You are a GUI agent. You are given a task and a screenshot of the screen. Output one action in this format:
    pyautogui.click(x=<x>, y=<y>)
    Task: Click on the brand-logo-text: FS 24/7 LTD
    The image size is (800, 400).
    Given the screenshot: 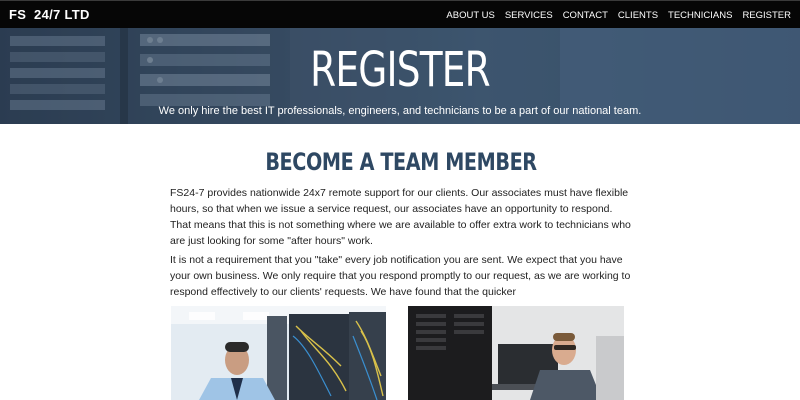 What is the action you would take?
    pyautogui.click(x=49, y=14)
    